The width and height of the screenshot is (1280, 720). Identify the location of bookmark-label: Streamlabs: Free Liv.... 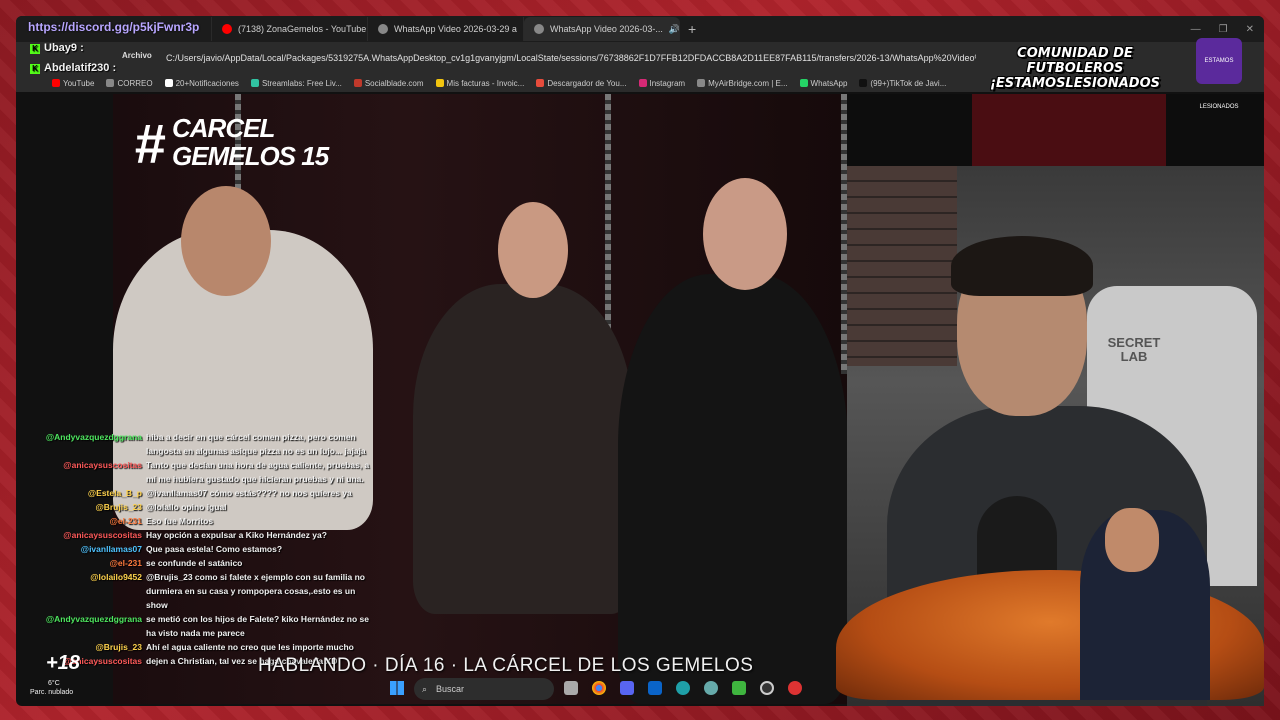
(301, 83).